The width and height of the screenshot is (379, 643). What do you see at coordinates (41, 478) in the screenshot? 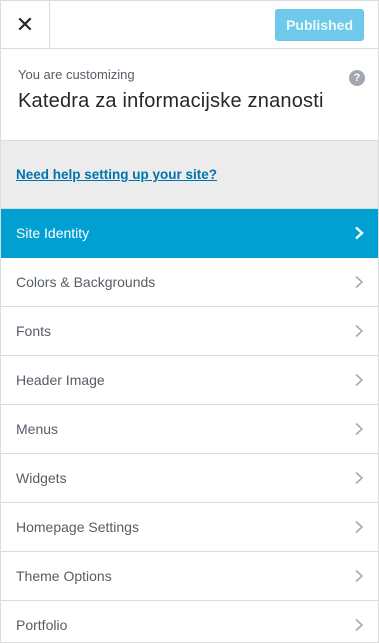
I see `menu-item-label: Widgets` at bounding box center [41, 478].